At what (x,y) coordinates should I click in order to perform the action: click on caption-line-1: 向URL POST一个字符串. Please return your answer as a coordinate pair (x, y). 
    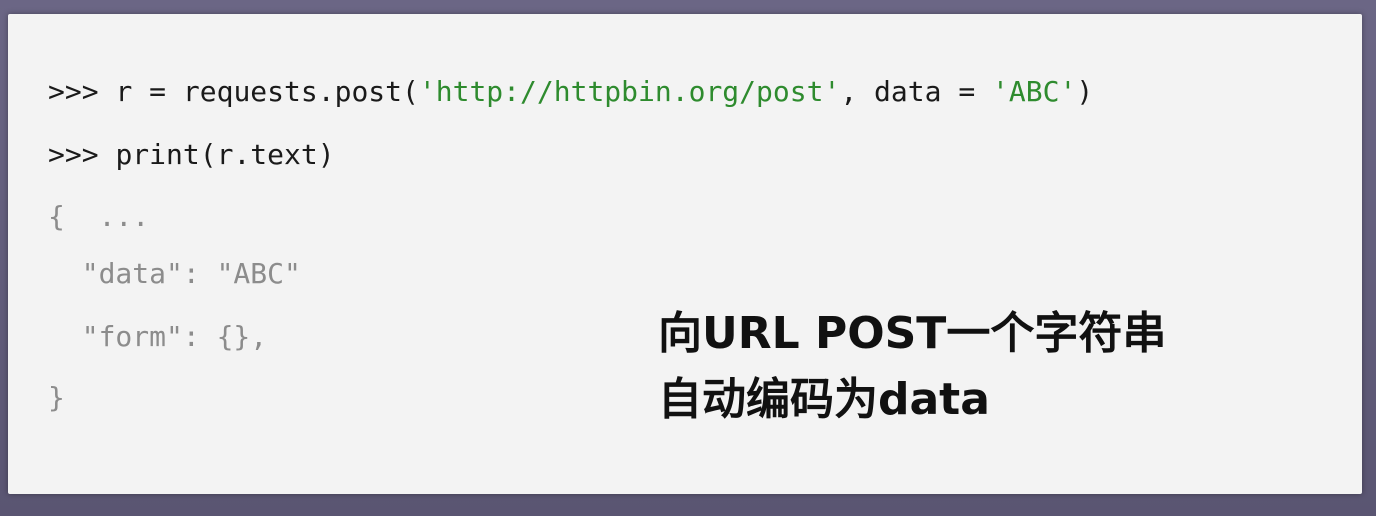
    Looking at the image, I should click on (912, 333).